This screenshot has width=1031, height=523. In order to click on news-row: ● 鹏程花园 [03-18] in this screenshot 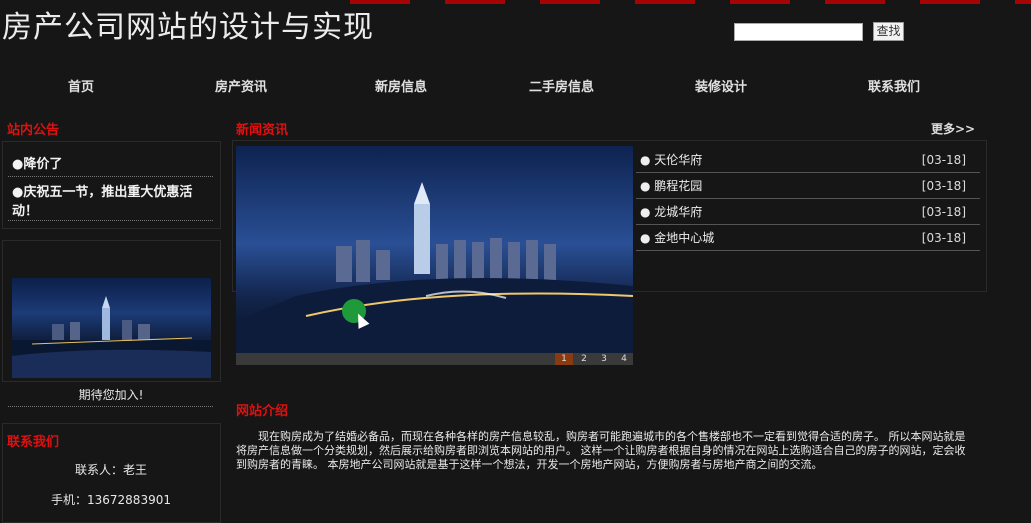, I will do `click(808, 186)`.